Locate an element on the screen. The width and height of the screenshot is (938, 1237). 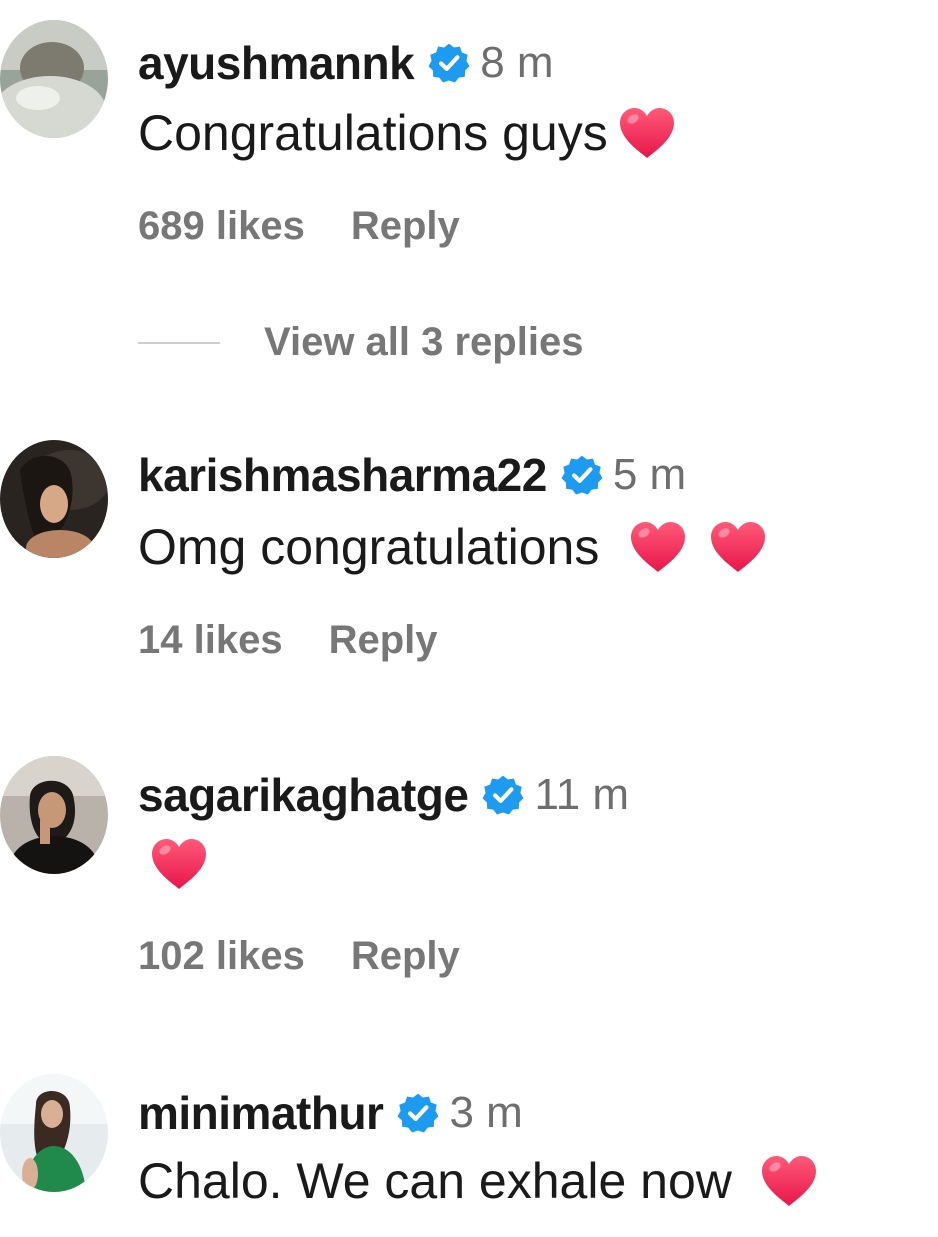
comment-text: Chalo. We can exhale now is located at coordinates (479, 1181).